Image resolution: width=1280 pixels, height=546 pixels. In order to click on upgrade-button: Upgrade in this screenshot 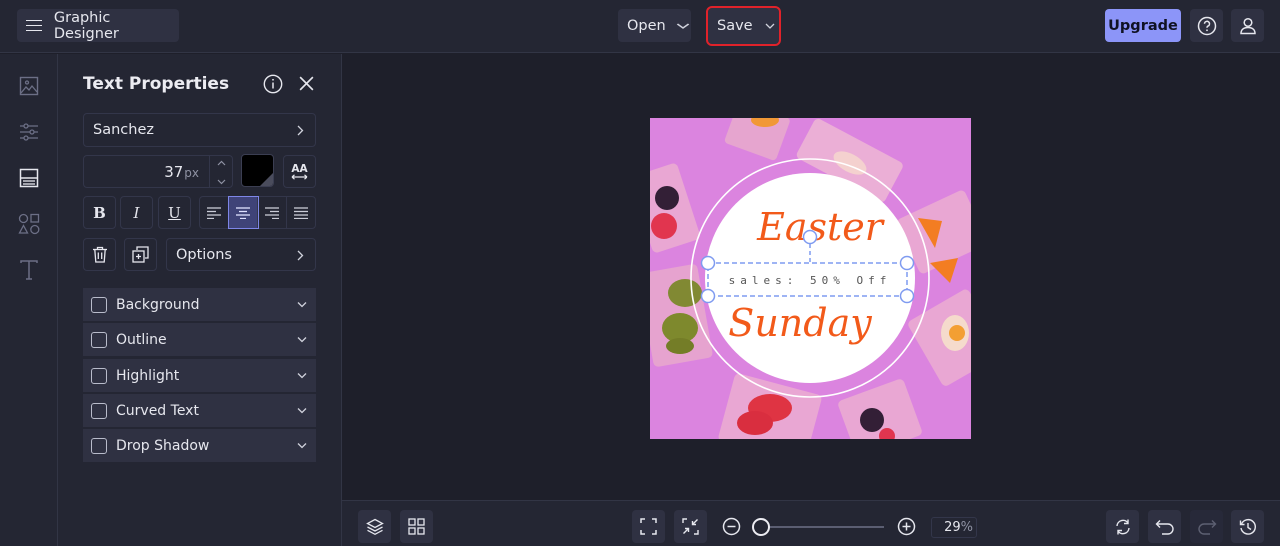, I will do `click(1143, 25)`.